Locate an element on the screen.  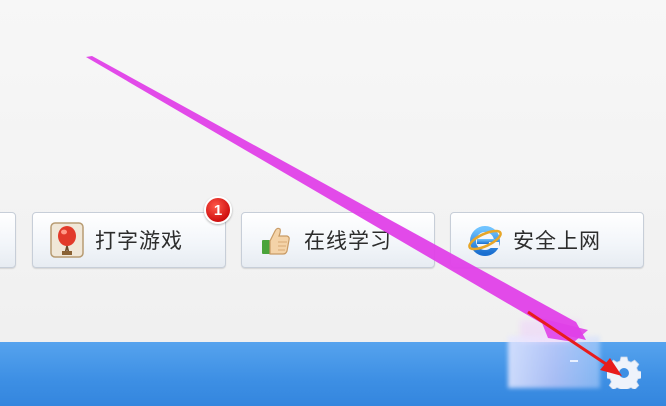
tile-safe-browsing: 安全上网 is located at coordinates (547, 240).